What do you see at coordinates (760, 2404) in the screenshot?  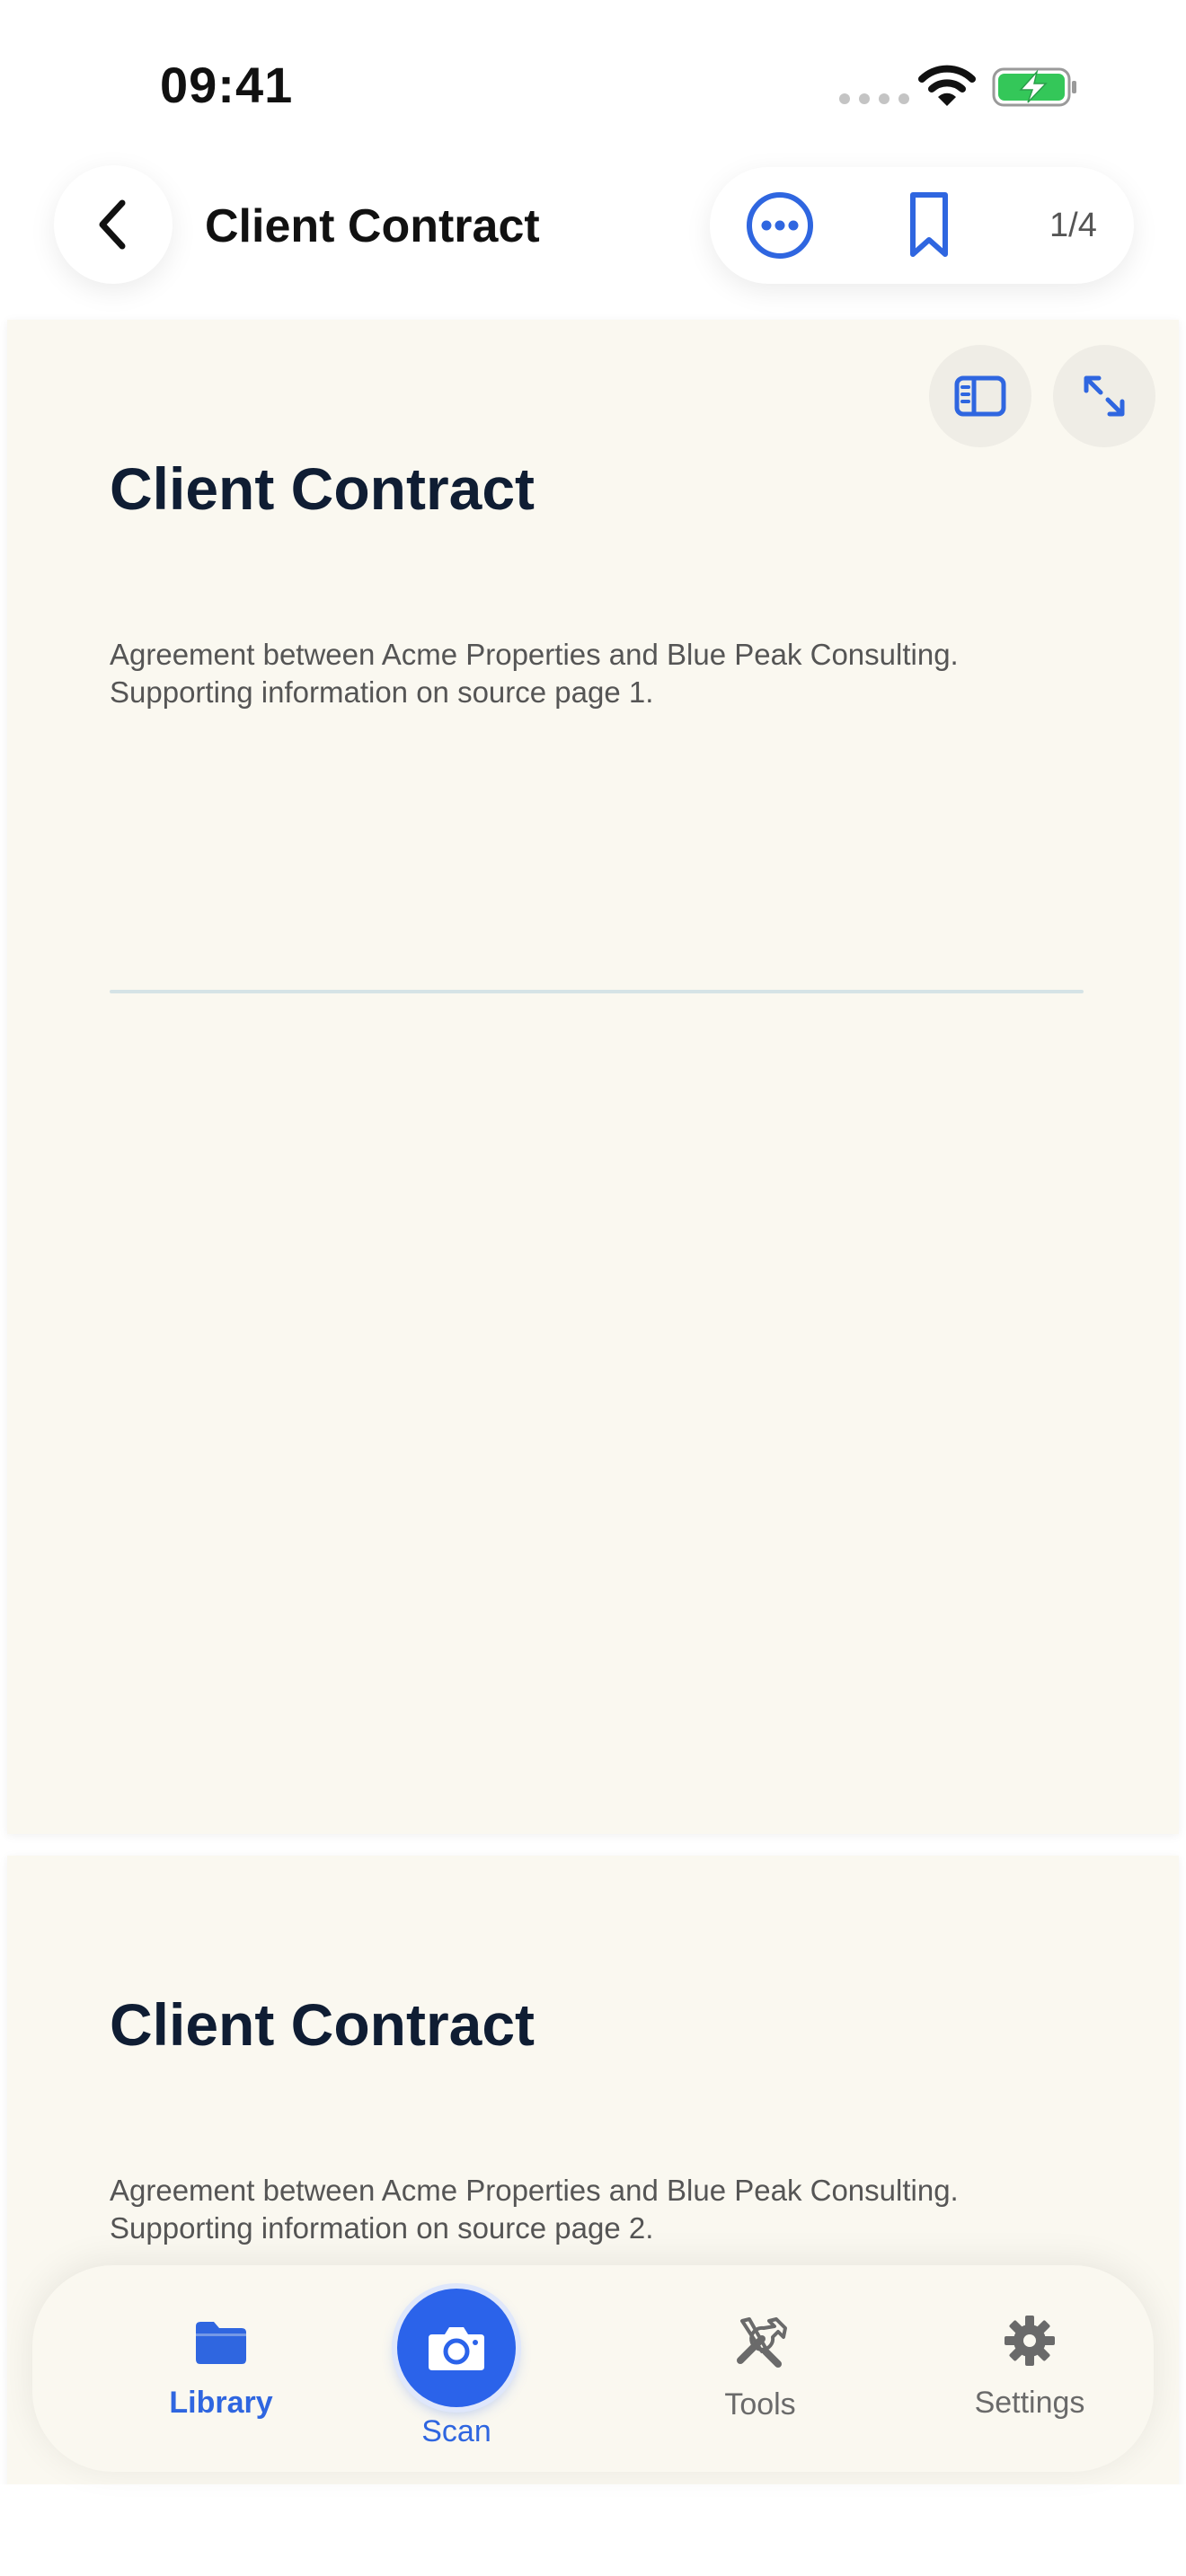 I see `tab-label: Tools` at bounding box center [760, 2404].